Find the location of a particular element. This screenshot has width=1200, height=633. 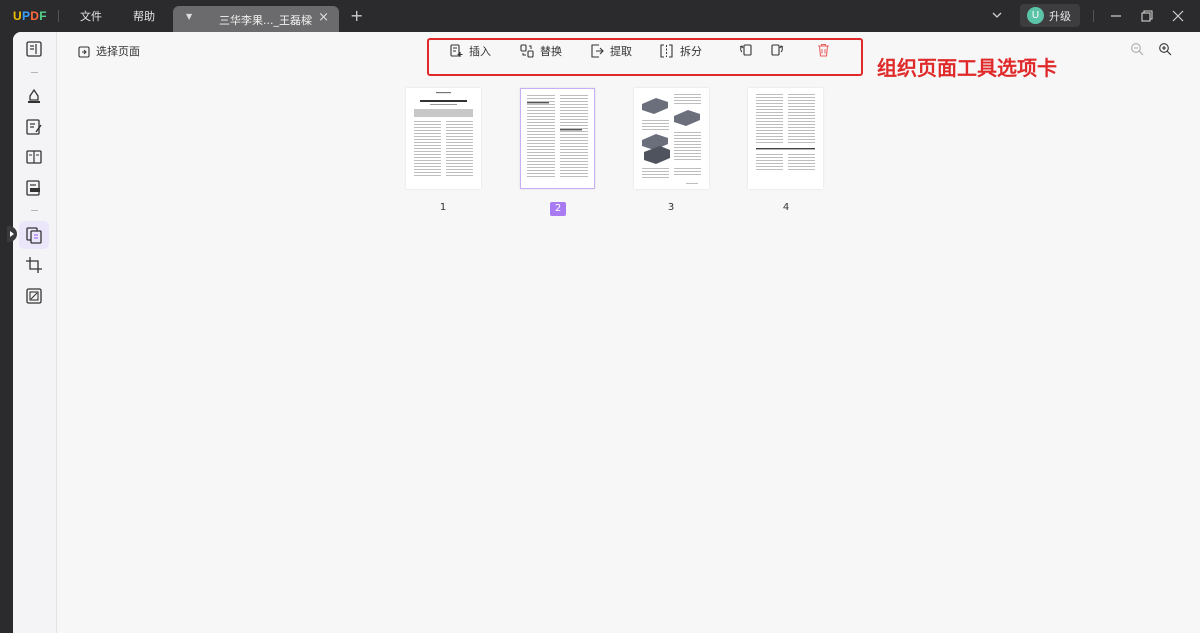

zoom-in-icon is located at coordinates (1165, 49).